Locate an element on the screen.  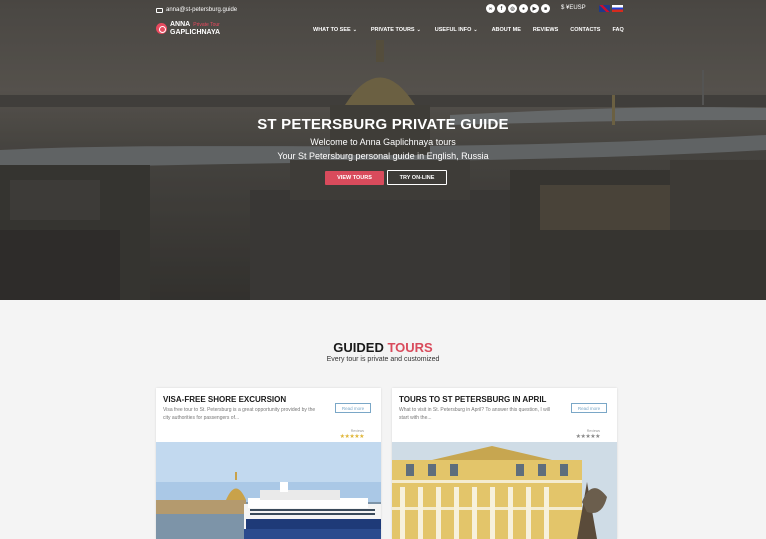
logo-first-name: ANNA is located at coordinates (180, 24).